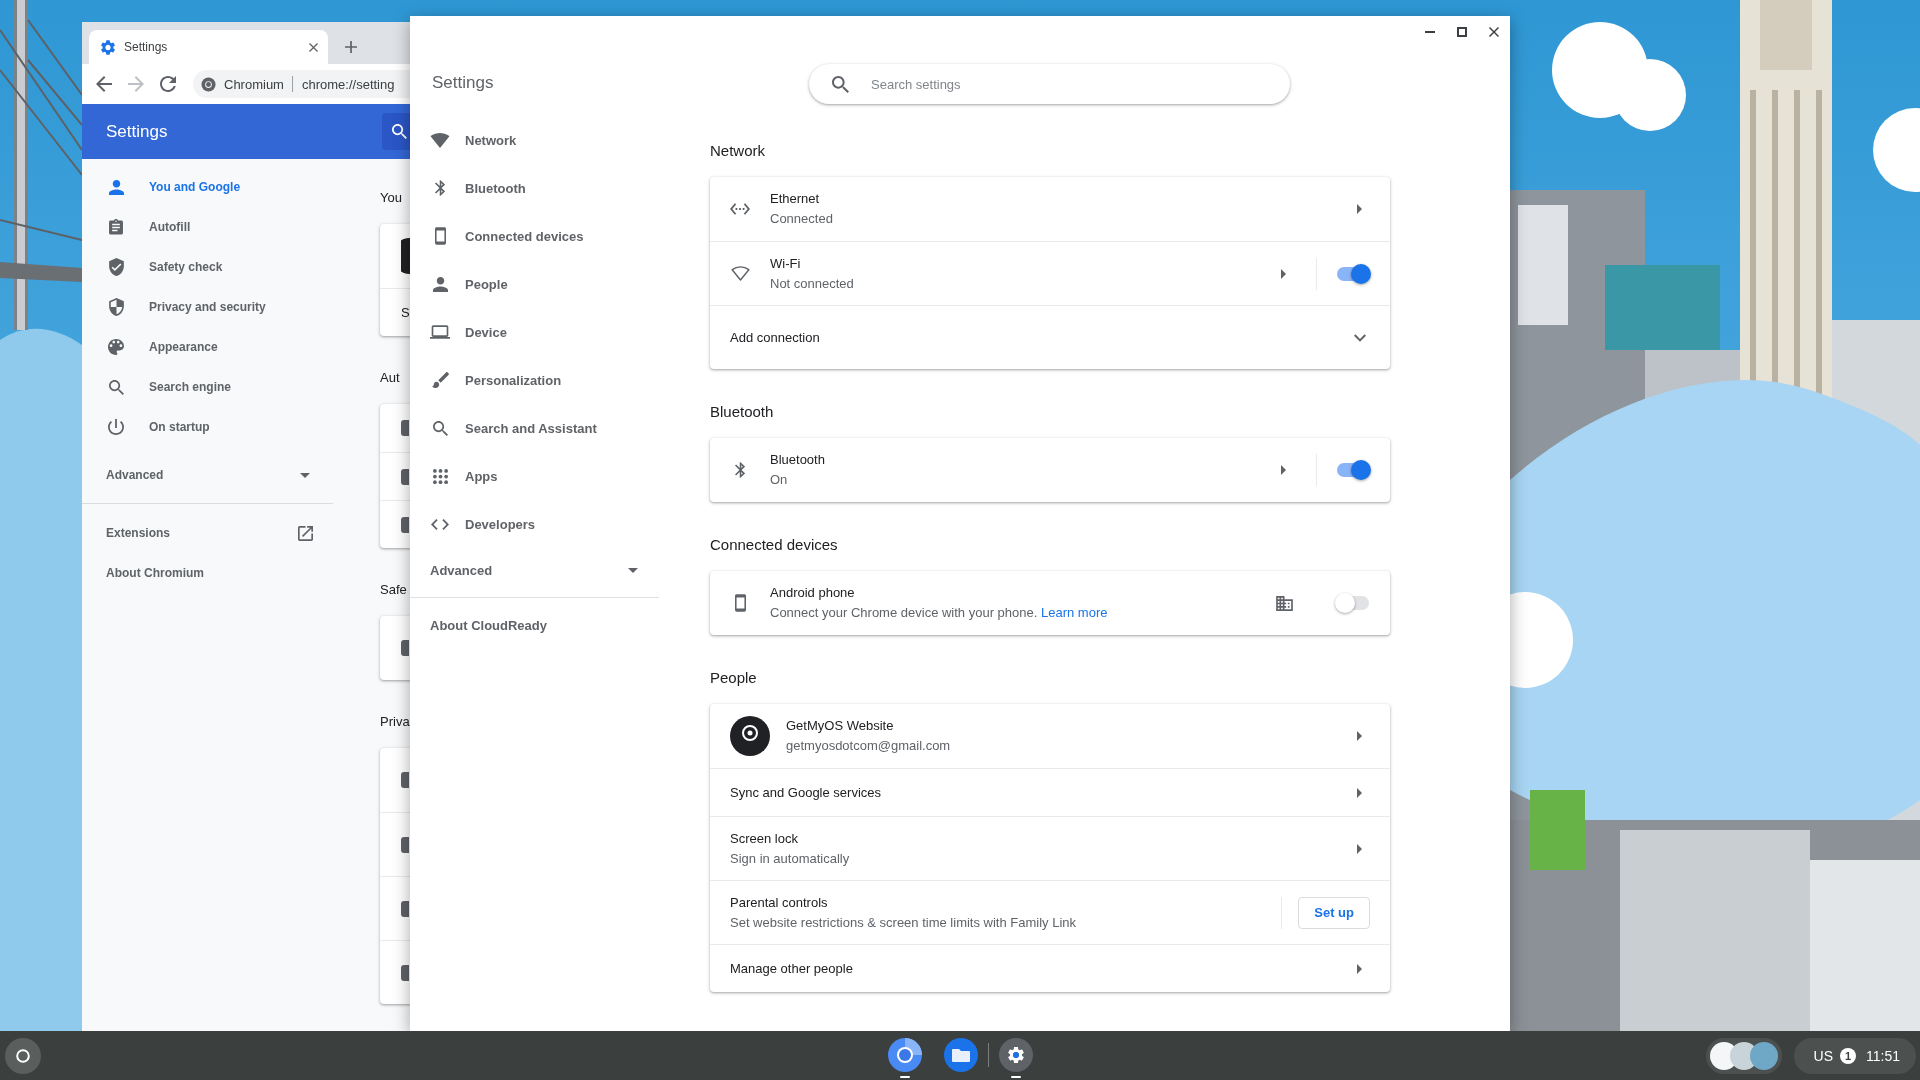 The image size is (1920, 1080). Describe the element at coordinates (405, 312) in the screenshot. I see `row-title: S` at that location.